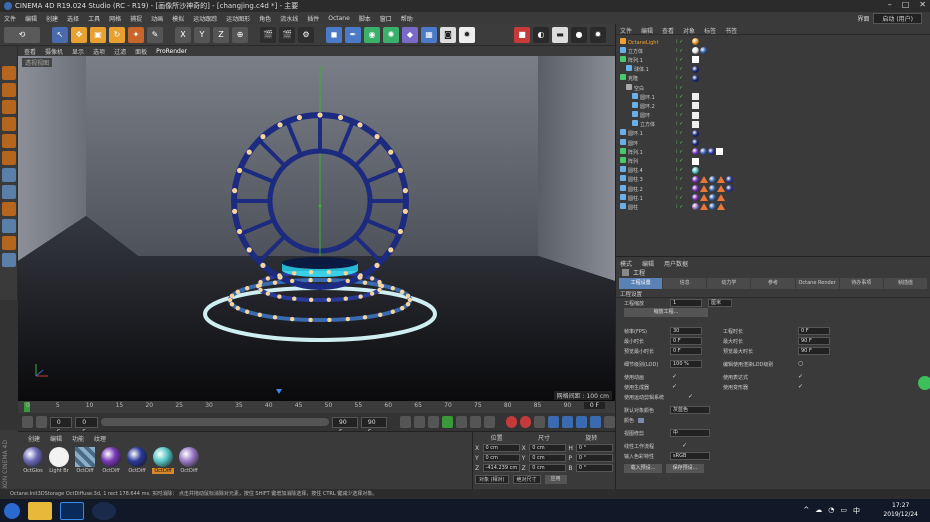 Image resolution: width=930 pixels, height=522 pixels. What do you see at coordinates (906, 4) in the screenshot?
I see `maximize-button: □` at bounding box center [906, 4].